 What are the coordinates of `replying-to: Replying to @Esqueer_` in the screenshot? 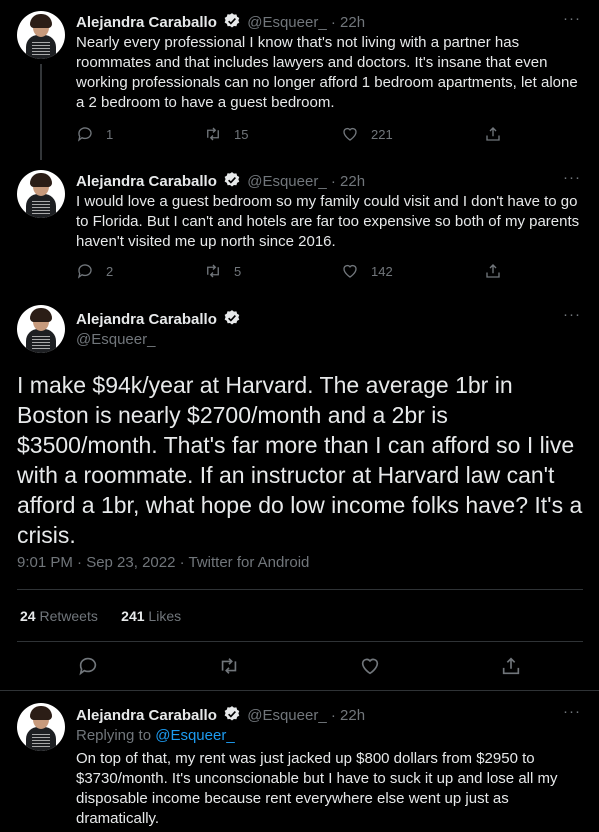 It's located at (155, 735).